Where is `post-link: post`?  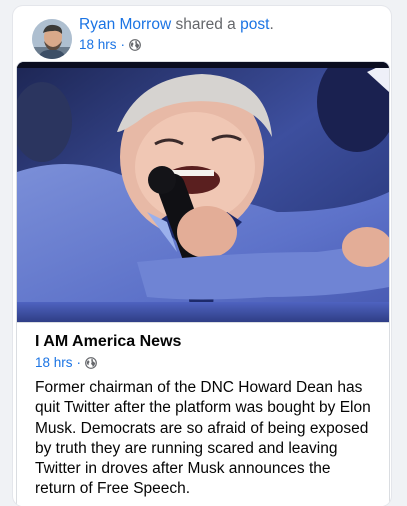
post-link: post is located at coordinates (254, 24).